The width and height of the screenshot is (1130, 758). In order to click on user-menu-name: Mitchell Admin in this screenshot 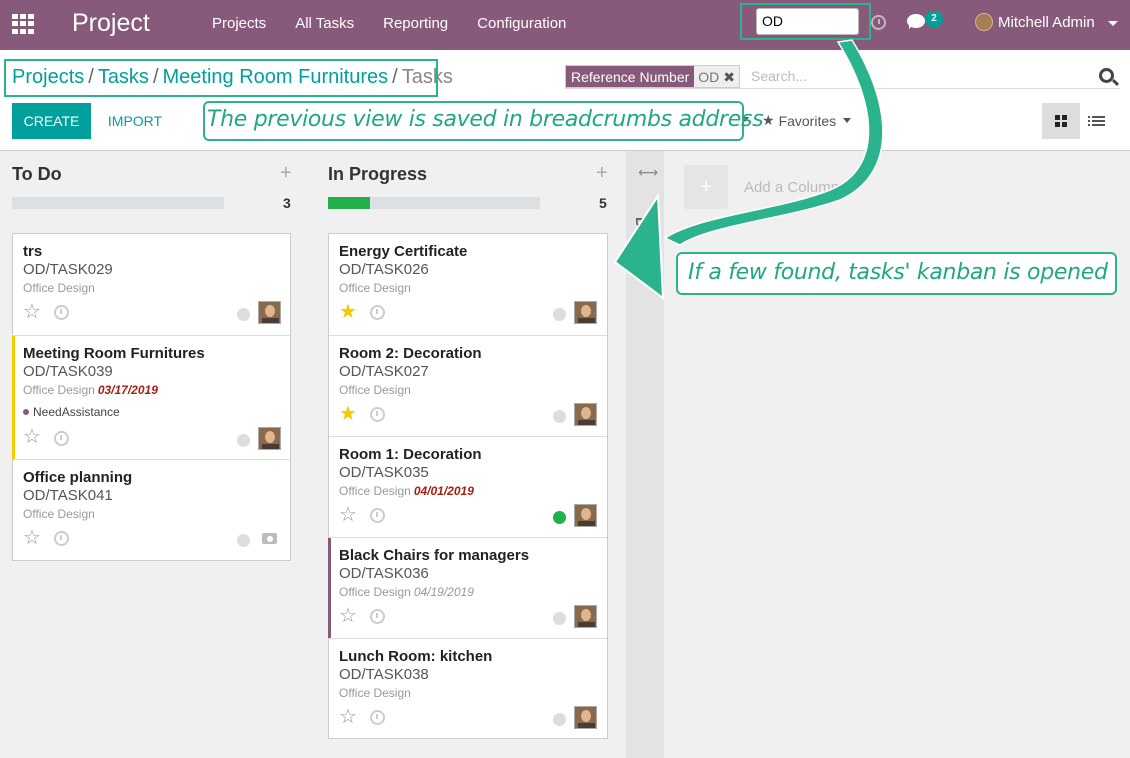, I will do `click(1046, 22)`.